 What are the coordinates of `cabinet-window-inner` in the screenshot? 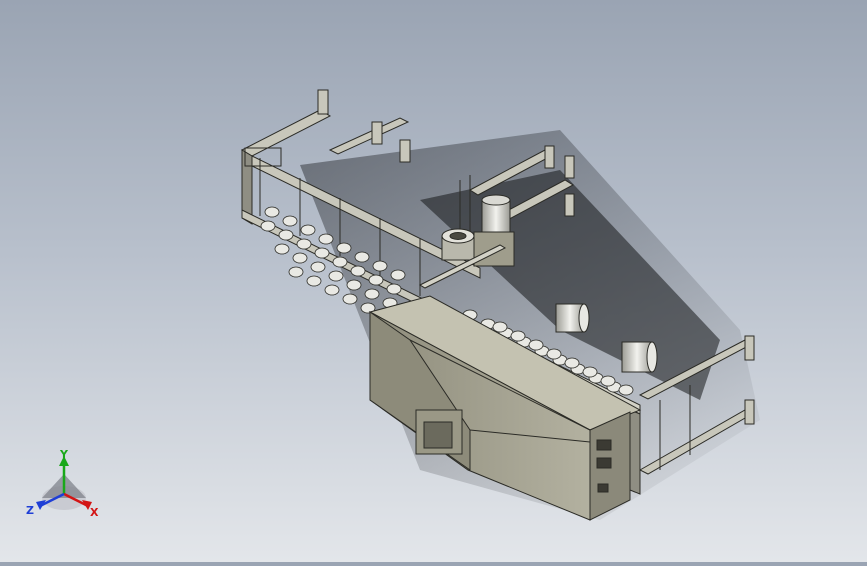 It's located at (438, 435).